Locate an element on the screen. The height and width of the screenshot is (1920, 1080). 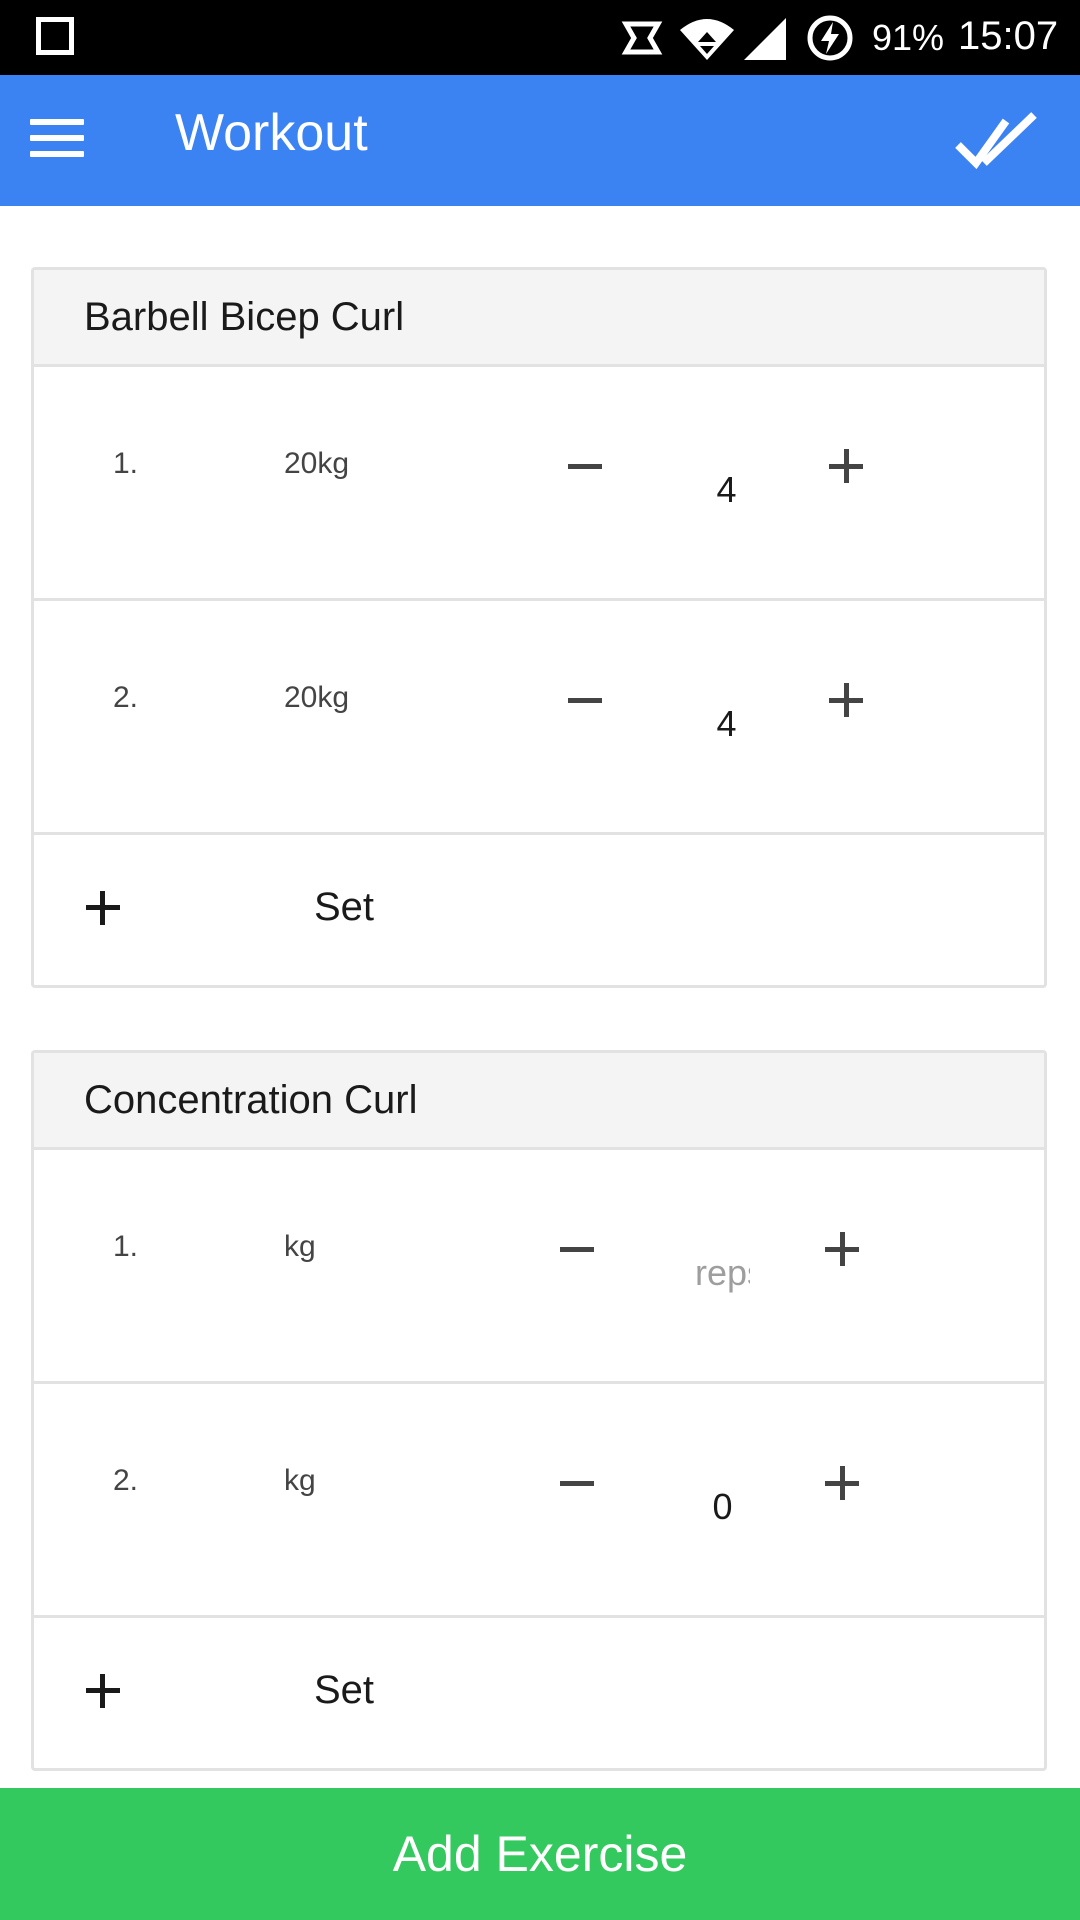
battery-percent: 91% is located at coordinates (908, 37).